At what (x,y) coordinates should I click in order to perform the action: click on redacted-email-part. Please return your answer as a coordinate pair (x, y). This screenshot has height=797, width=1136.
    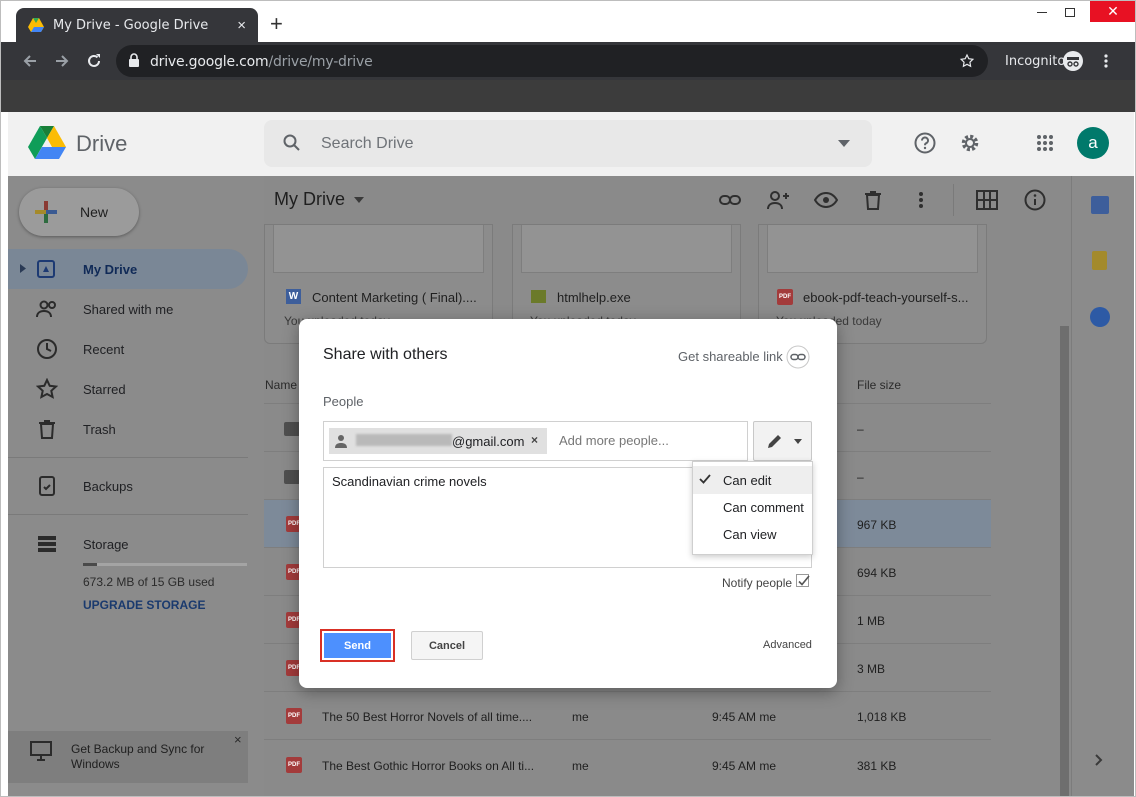
    Looking at the image, I should click on (404, 440).